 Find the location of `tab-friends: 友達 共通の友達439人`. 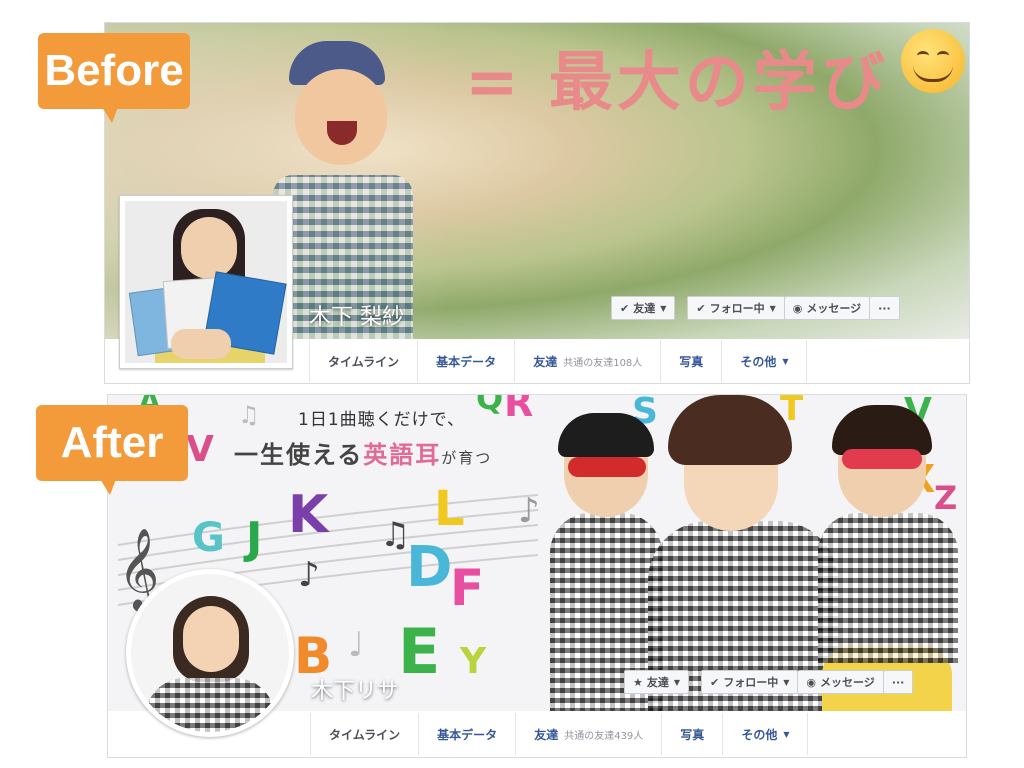

tab-friends: 友達 共通の友達439人 is located at coordinates (589, 734).